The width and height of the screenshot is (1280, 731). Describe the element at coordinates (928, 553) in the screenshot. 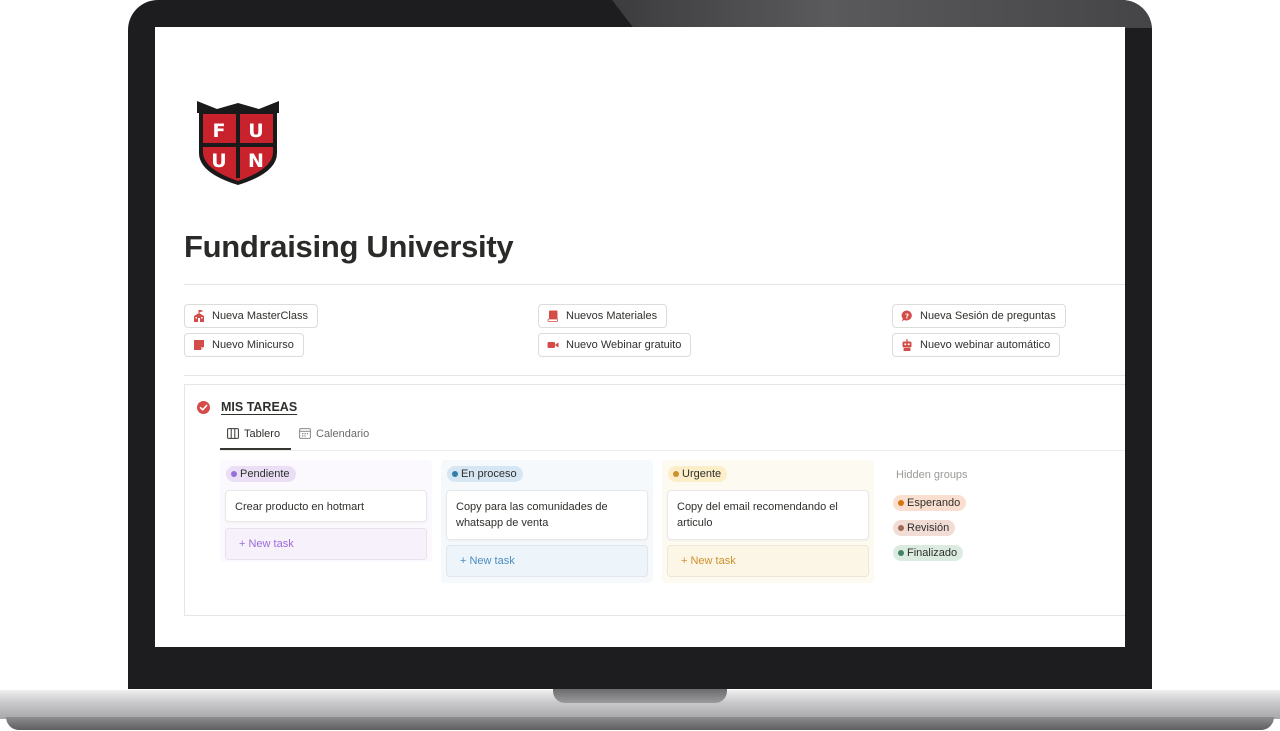

I see `hidden-group-finalizado: Finalizado` at that location.